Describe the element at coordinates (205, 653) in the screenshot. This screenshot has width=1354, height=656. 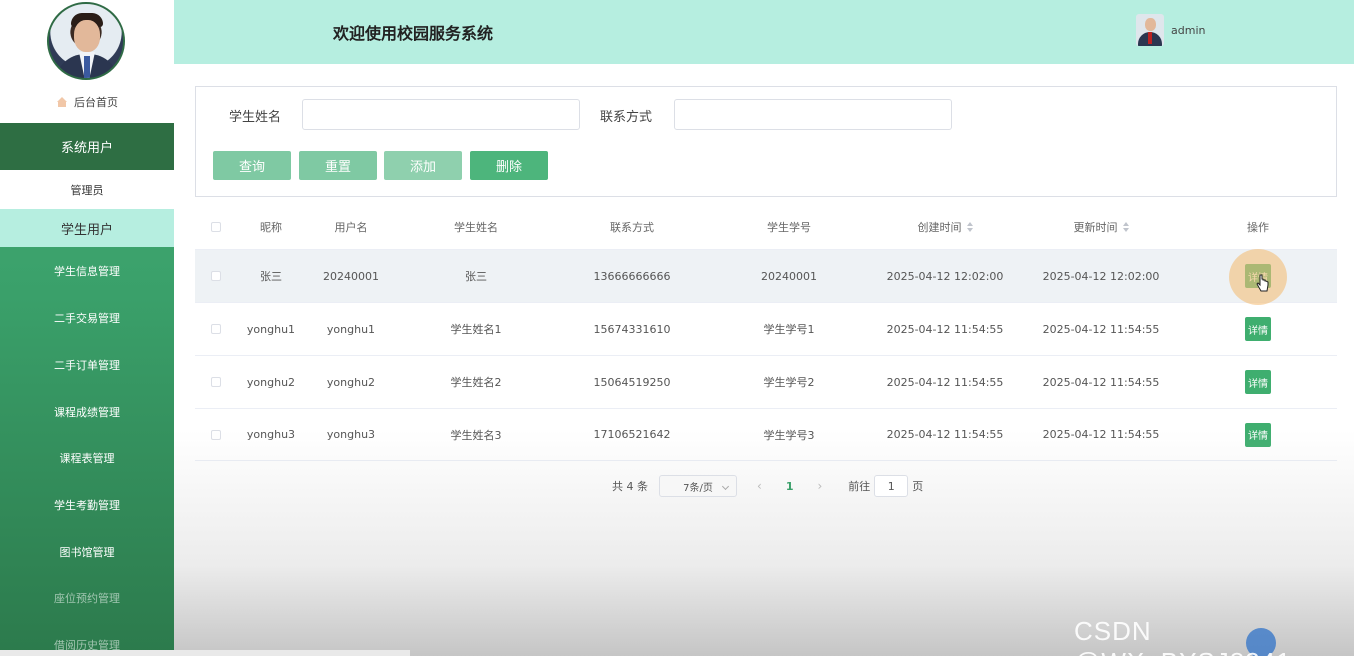
I see `browser-status-bar` at that location.